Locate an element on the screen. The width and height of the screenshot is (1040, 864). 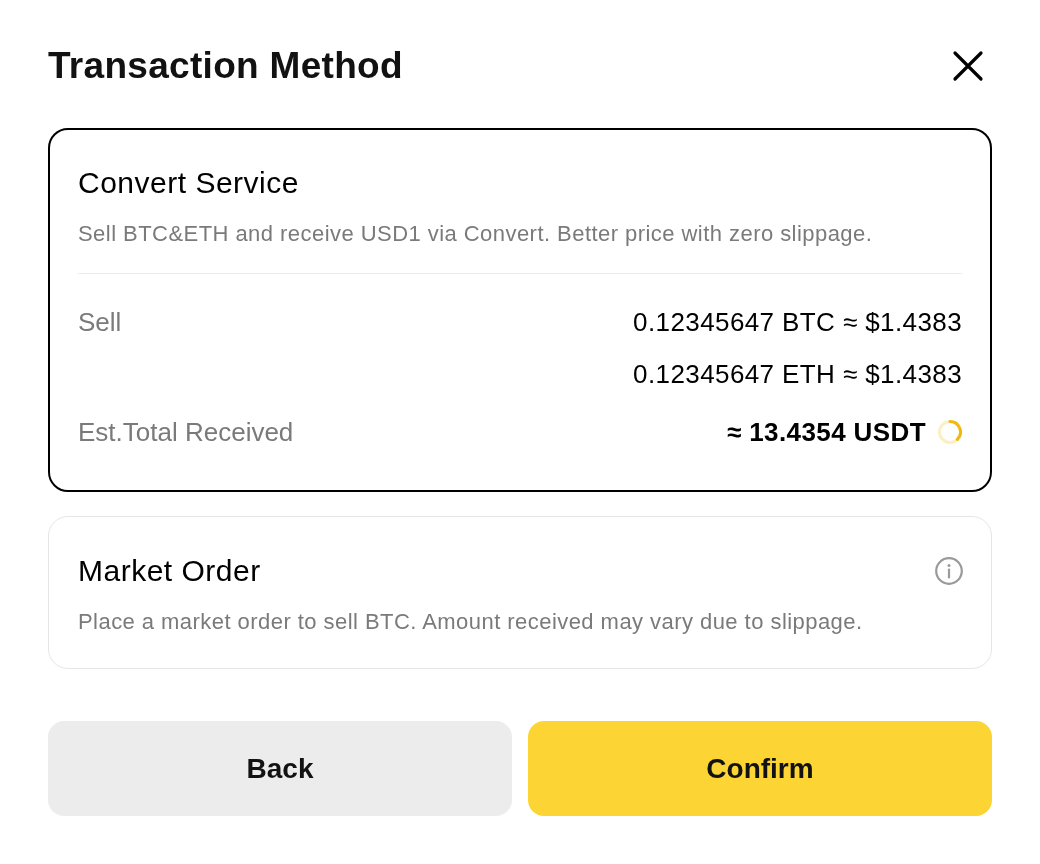
dialog-title: Transaction Method is located at coordinates (225, 66).